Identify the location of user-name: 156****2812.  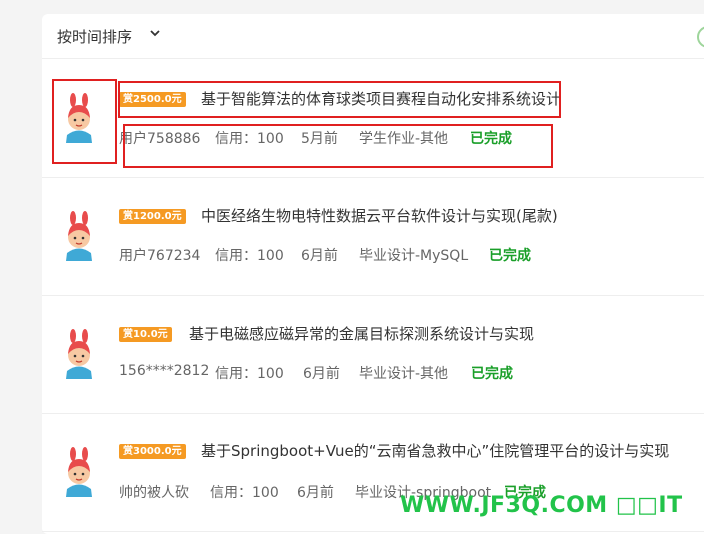
(164, 371).